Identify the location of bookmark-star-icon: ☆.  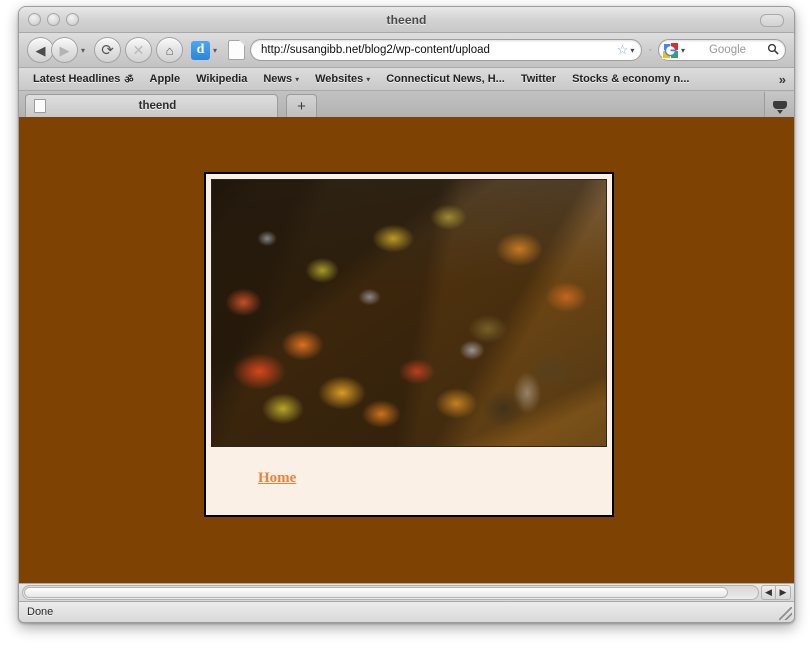
(623, 50).